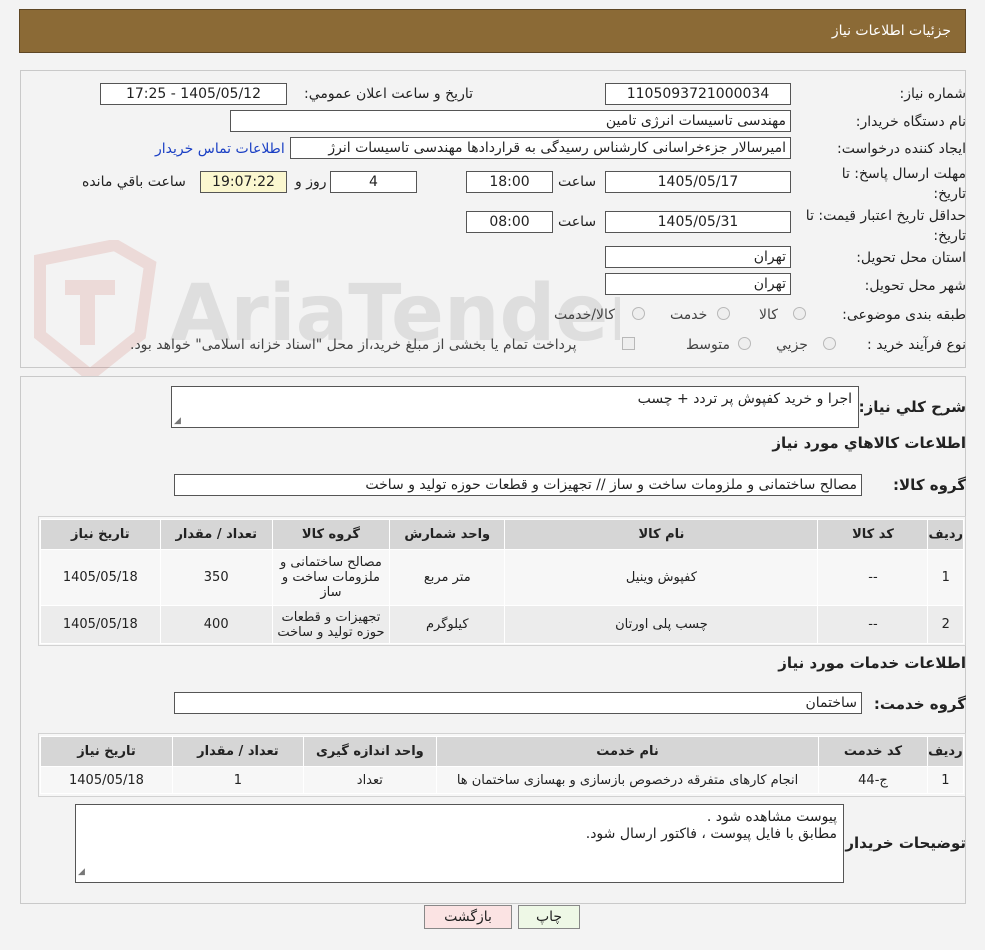 The height and width of the screenshot is (950, 985). I want to click on services-col-code: كد خدمت, so click(873, 751).